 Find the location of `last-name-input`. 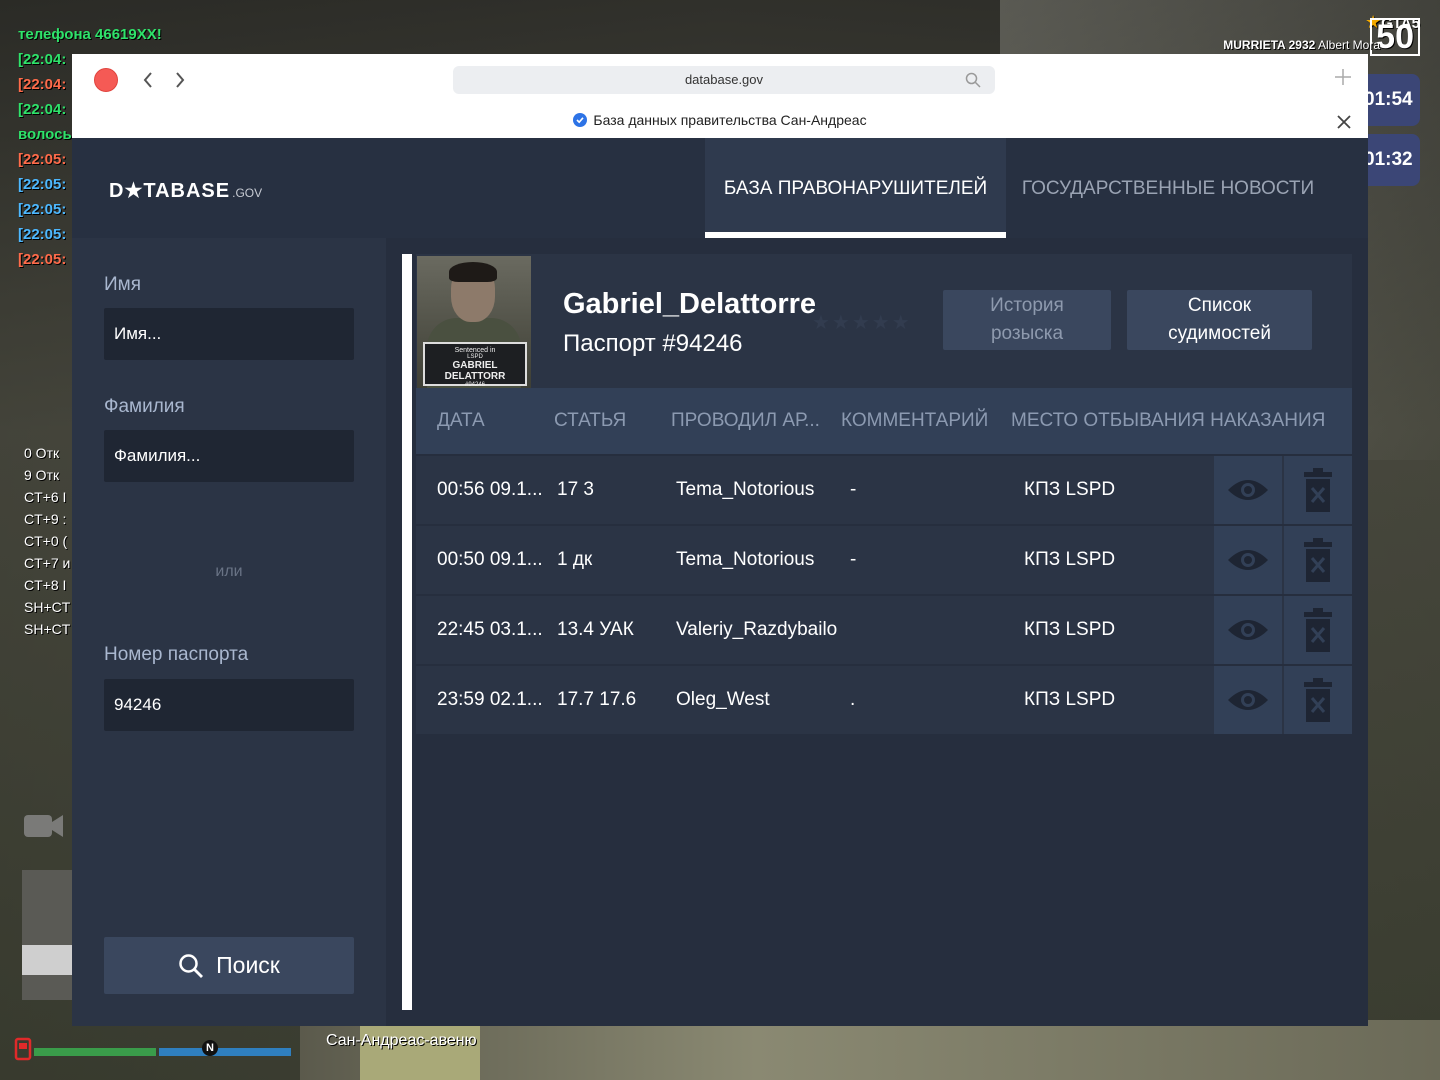

last-name-input is located at coordinates (229, 456).